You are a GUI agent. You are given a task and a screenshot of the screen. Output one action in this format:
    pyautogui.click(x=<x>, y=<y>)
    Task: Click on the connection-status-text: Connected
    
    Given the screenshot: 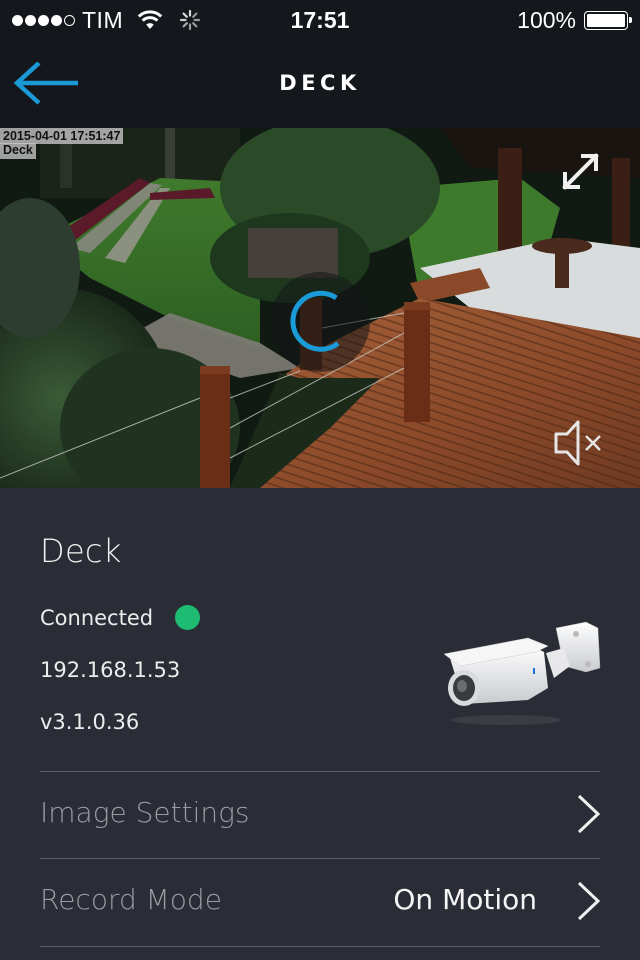 What is the action you would take?
    pyautogui.click(x=97, y=617)
    